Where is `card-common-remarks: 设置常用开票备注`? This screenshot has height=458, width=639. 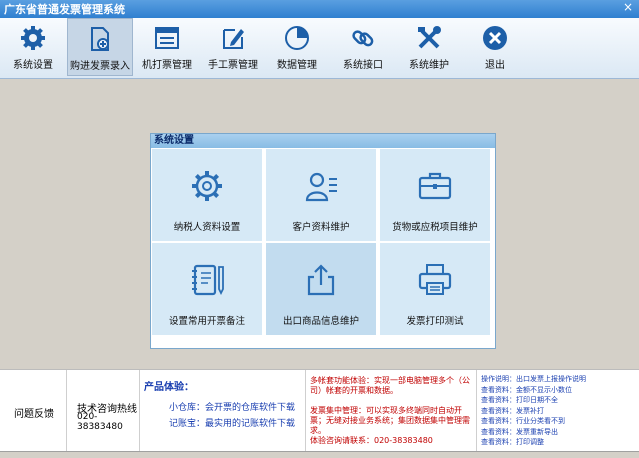 card-common-remarks: 设置常用开票备注 is located at coordinates (207, 289).